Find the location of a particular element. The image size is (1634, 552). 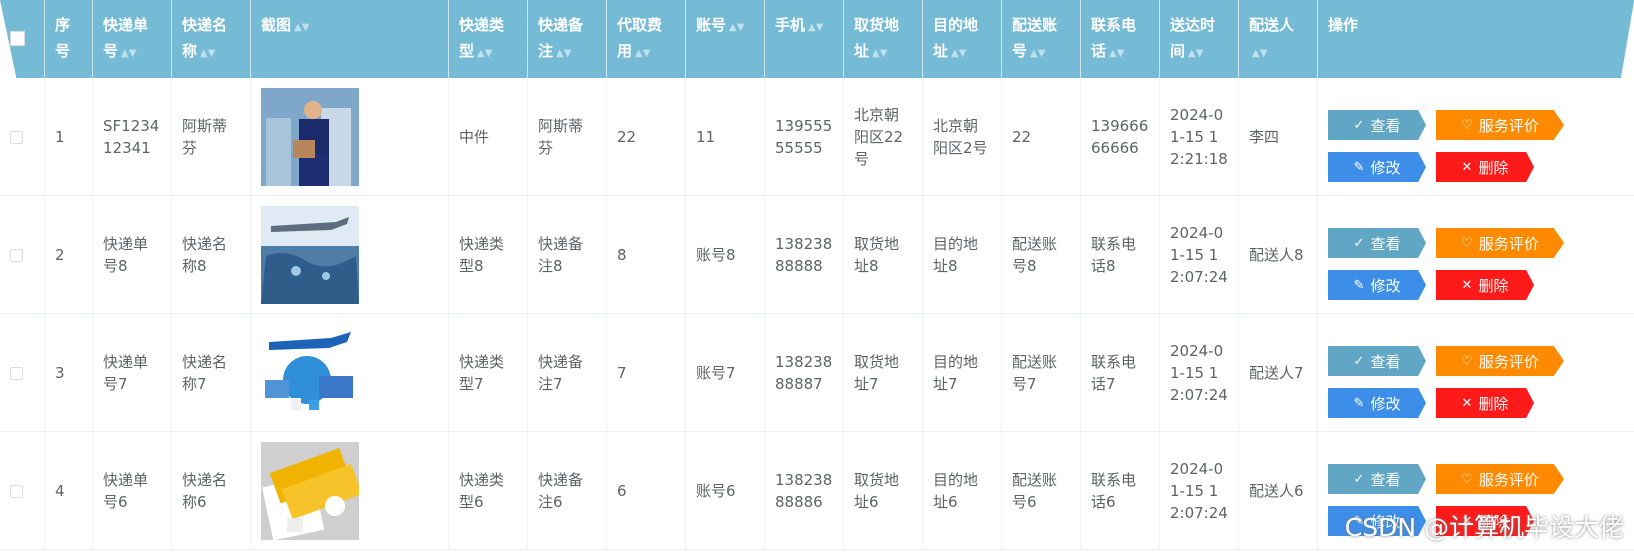

cell-dest: 北京朝阳区2号 is located at coordinates (962, 137).